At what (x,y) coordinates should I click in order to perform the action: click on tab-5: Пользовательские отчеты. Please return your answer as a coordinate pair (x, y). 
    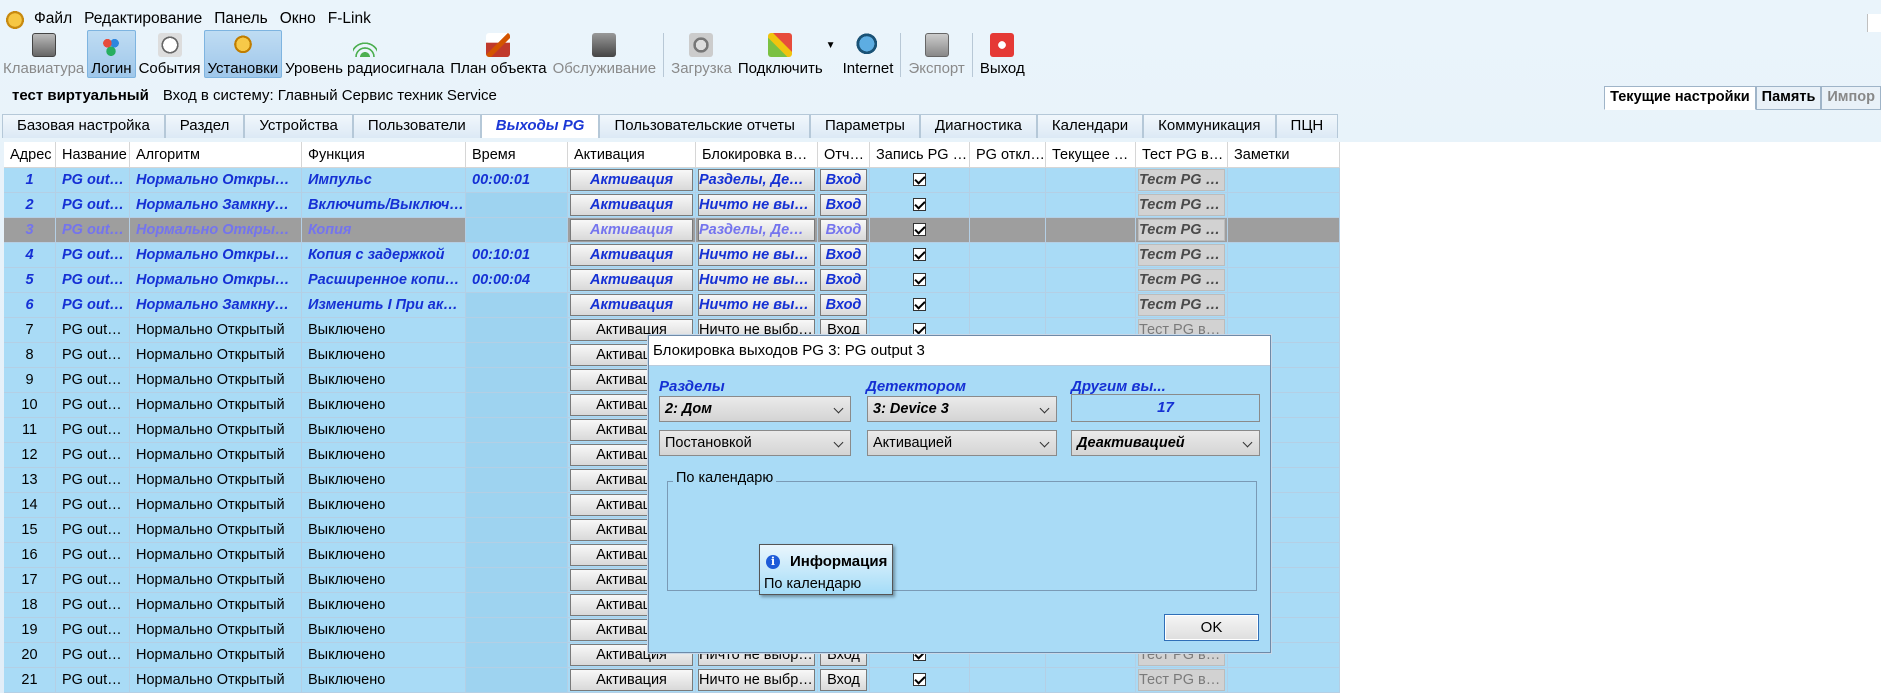
    Looking at the image, I should click on (704, 126).